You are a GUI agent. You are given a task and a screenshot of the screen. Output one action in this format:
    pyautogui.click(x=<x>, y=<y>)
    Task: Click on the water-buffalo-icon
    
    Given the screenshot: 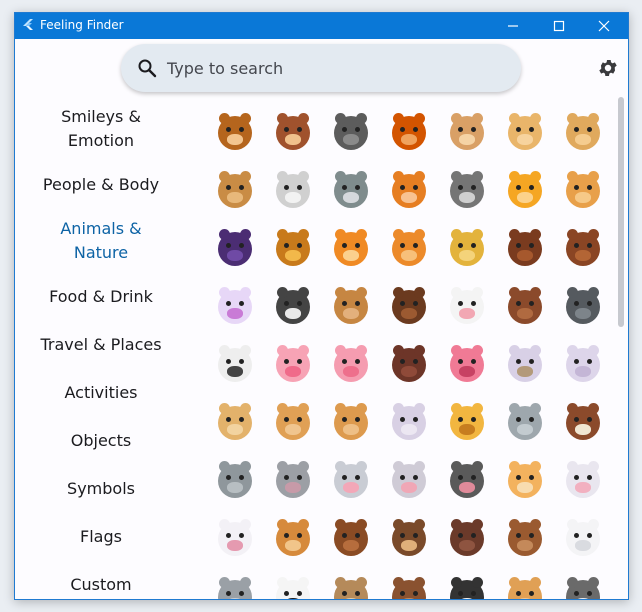 What is the action you would take?
    pyautogui.click(x=583, y=305)
    